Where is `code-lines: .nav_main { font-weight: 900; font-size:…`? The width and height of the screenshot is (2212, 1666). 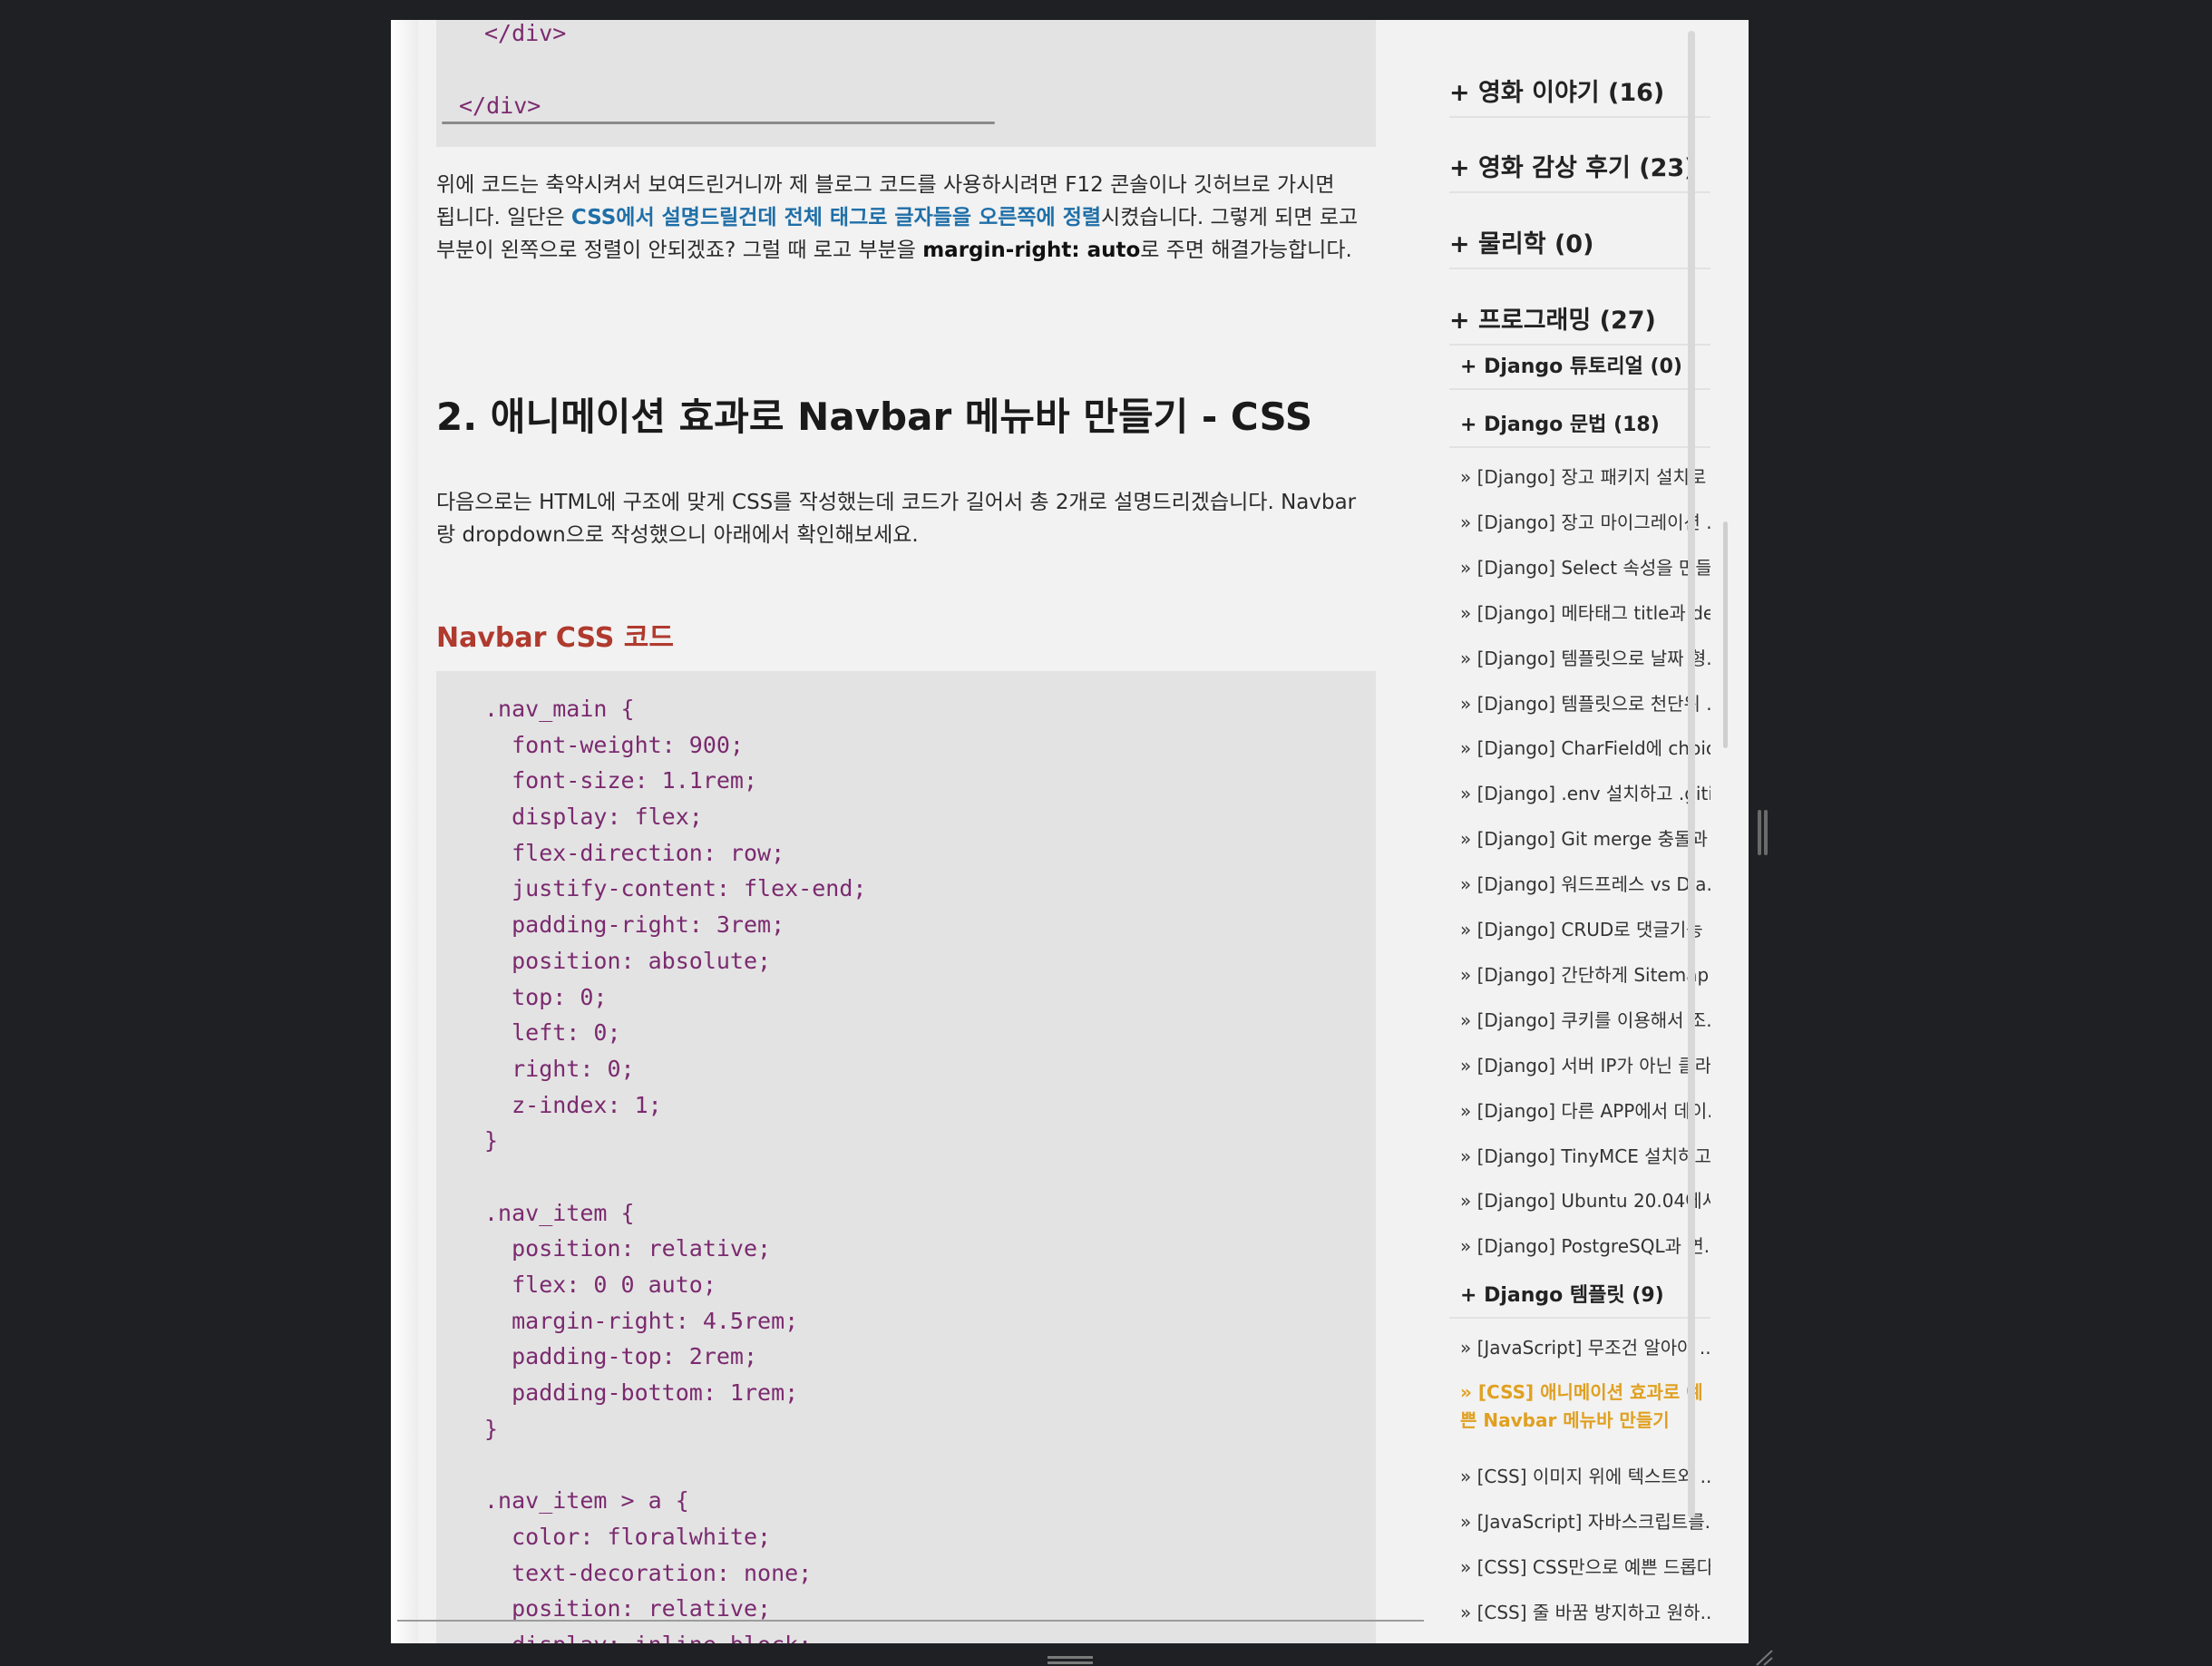 code-lines: .nav_main { font-weight: 900; font-size:… is located at coordinates (675, 1167).